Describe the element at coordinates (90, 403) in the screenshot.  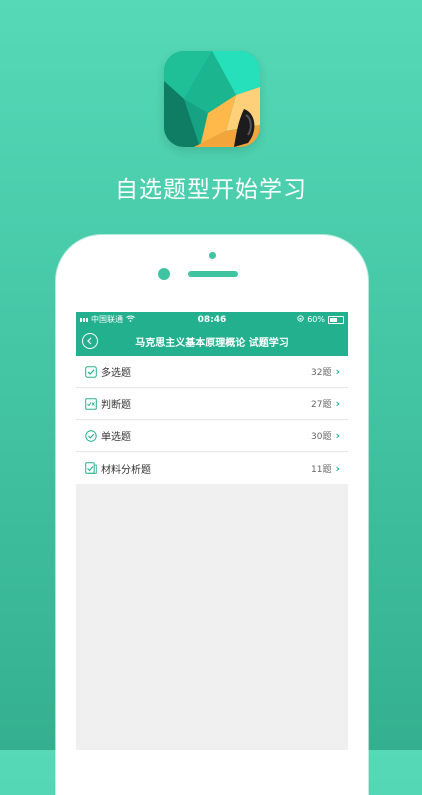
I see `true-false-icon` at that location.